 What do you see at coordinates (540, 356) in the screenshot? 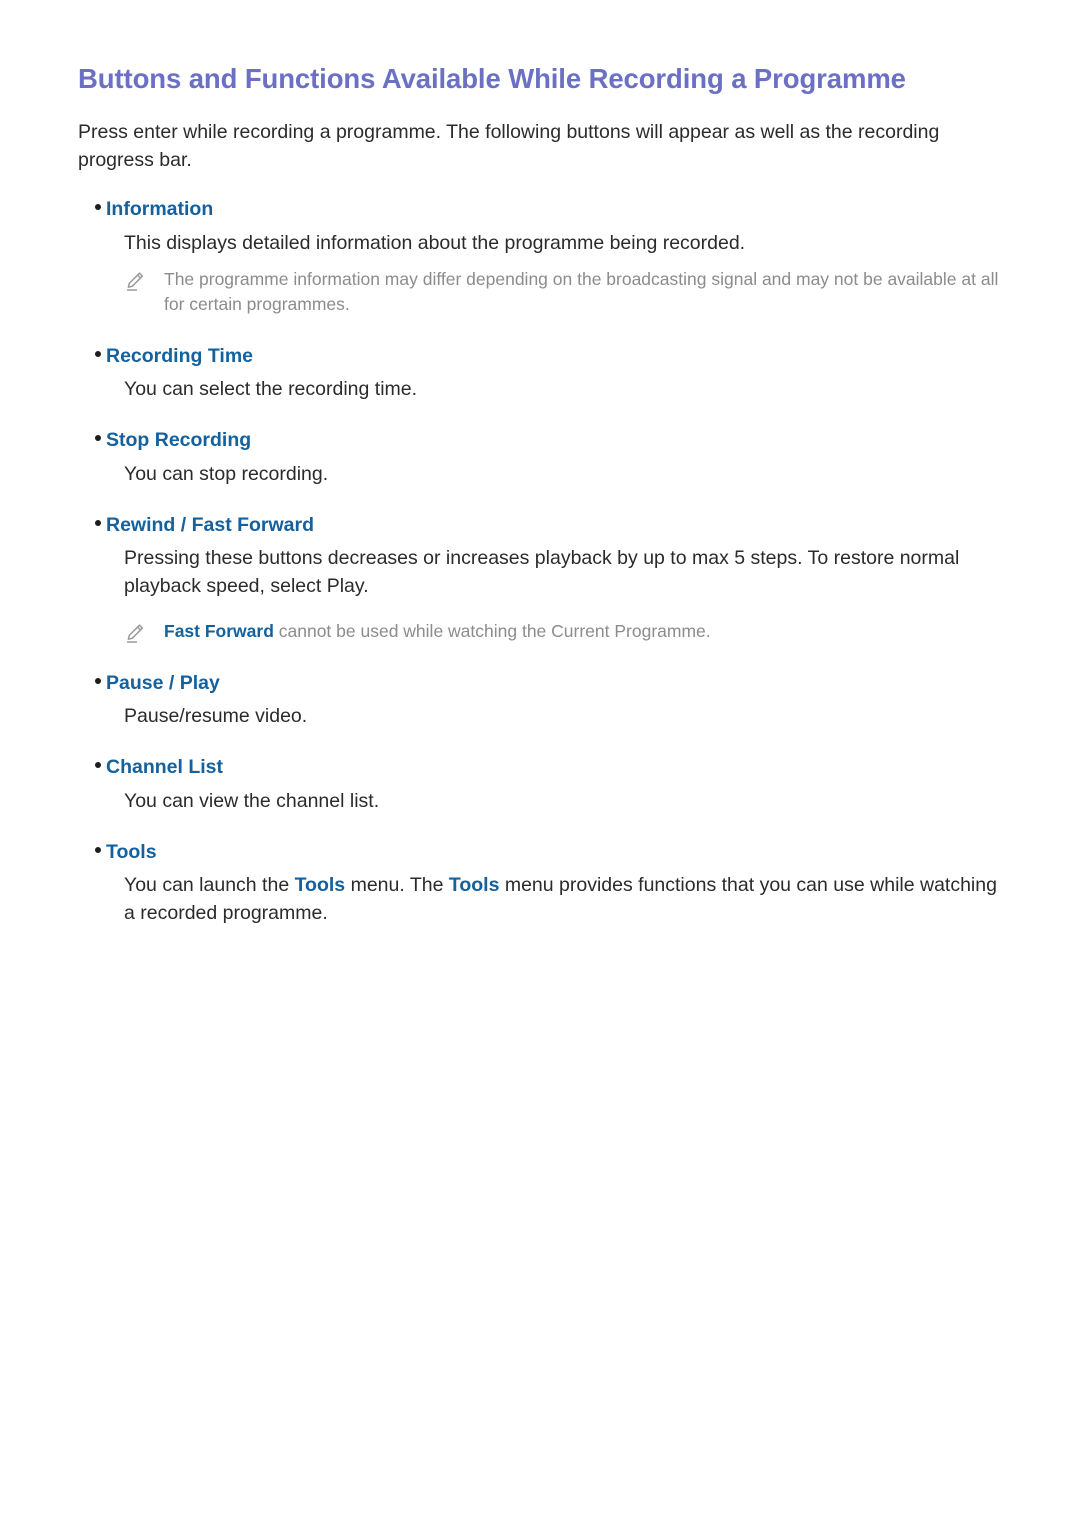
I see `section-heading-recording-time: Recording Time` at bounding box center [540, 356].